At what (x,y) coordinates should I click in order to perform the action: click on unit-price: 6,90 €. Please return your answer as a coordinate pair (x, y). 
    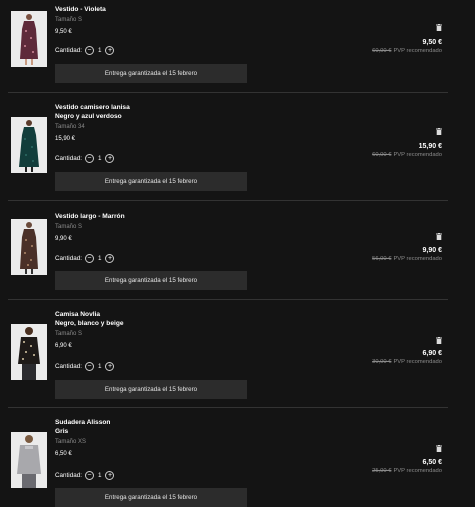
    Looking at the image, I should click on (63, 346).